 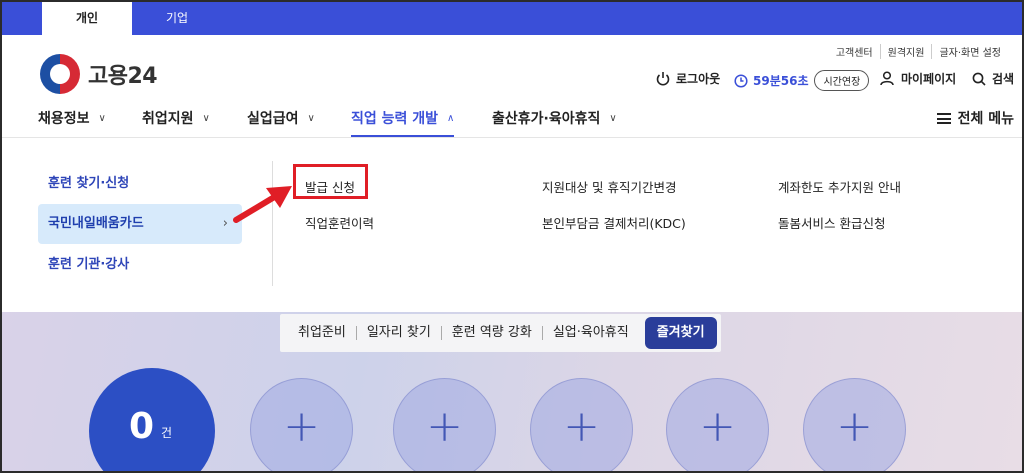 What do you see at coordinates (398, 333) in the screenshot?
I see `quick-item-find-jobs: 일자리 찾기` at bounding box center [398, 333].